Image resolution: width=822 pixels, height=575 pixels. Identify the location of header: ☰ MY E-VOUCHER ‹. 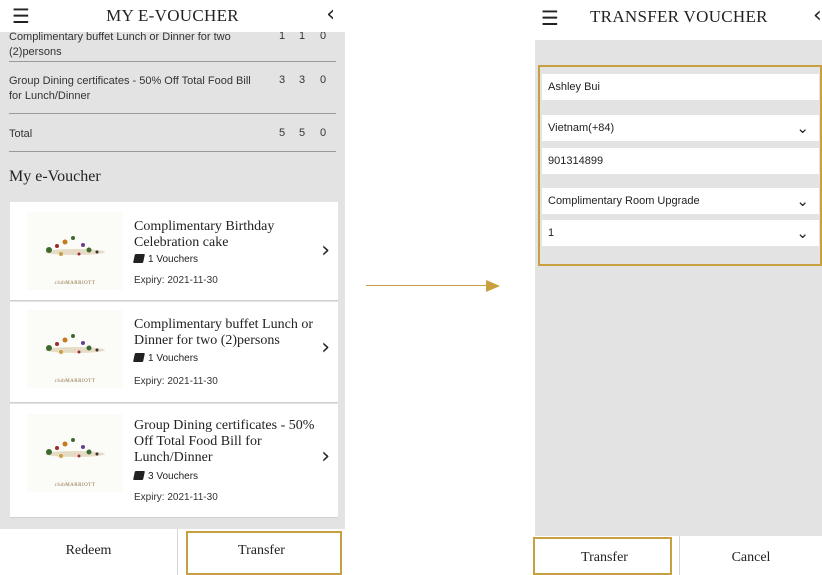
(172, 16).